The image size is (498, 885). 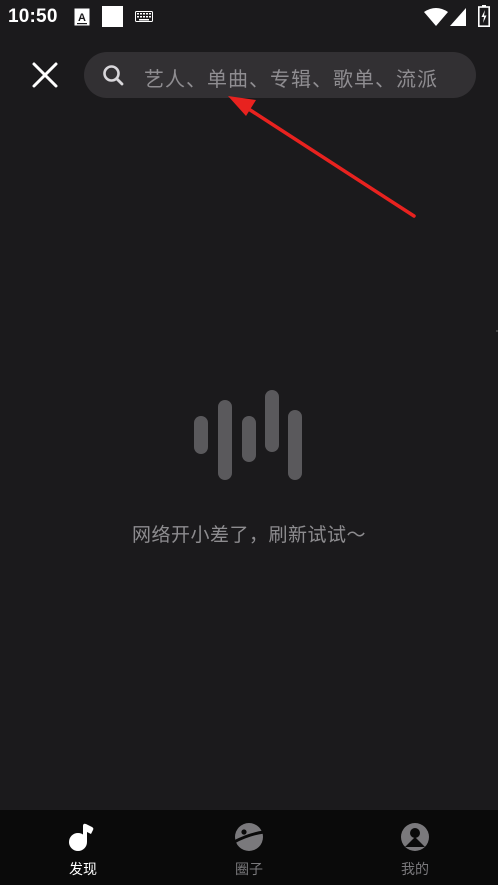 What do you see at coordinates (113, 75) in the screenshot?
I see `search-icon` at bounding box center [113, 75].